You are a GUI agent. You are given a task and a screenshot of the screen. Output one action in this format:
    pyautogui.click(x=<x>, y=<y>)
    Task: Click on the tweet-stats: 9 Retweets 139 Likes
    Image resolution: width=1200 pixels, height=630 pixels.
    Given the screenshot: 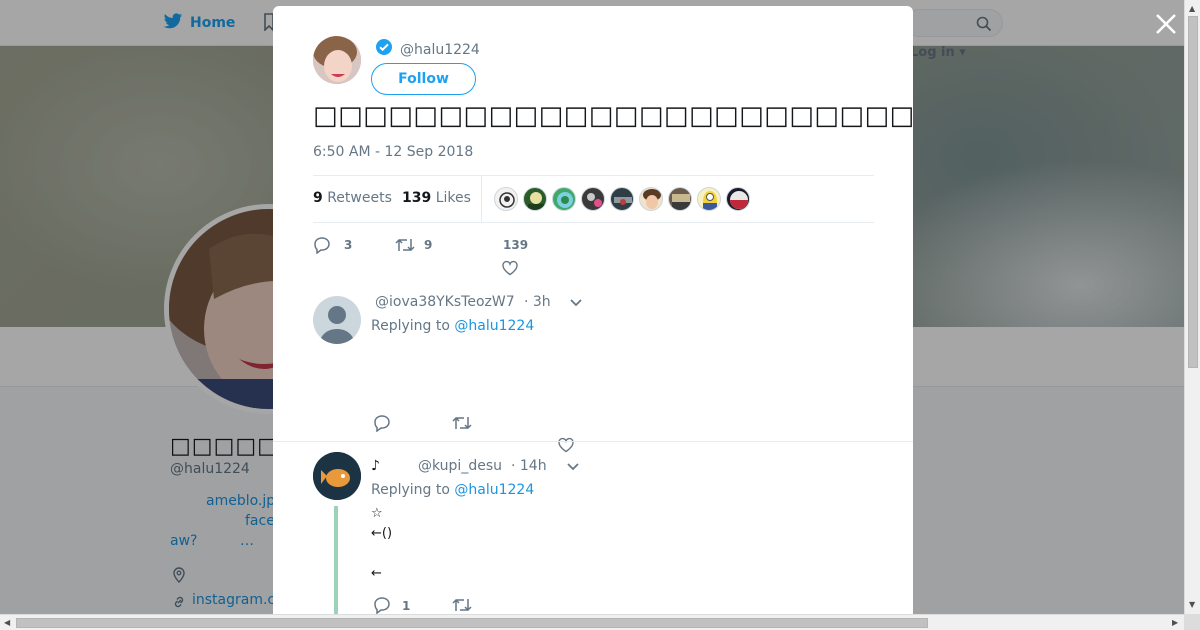 What is the action you would take?
    pyautogui.click(x=593, y=199)
    